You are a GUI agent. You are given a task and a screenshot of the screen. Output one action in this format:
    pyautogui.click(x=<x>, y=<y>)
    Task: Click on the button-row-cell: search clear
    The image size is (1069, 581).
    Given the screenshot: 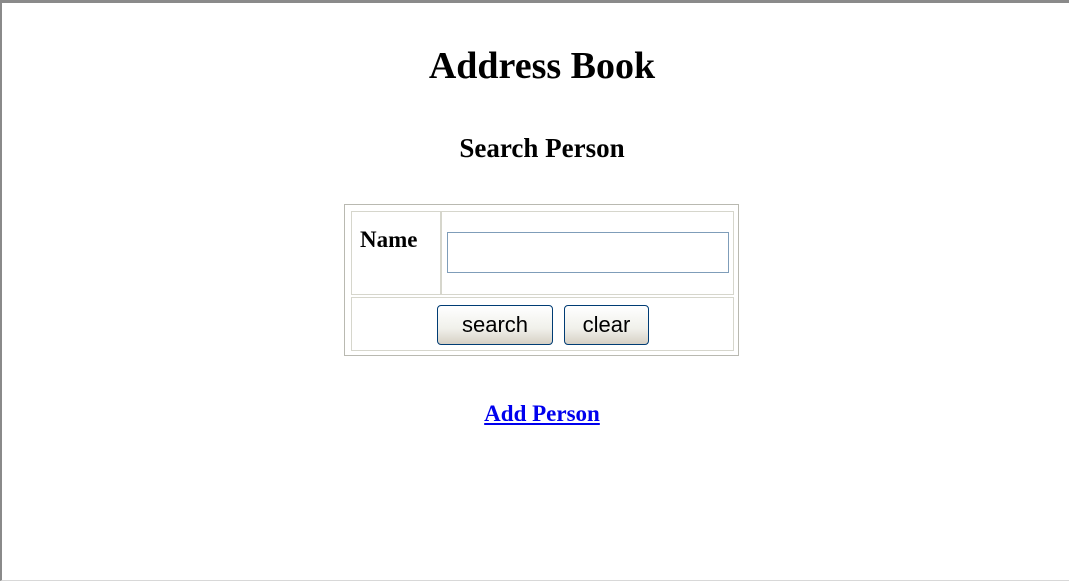 What is the action you would take?
    pyautogui.click(x=542, y=324)
    